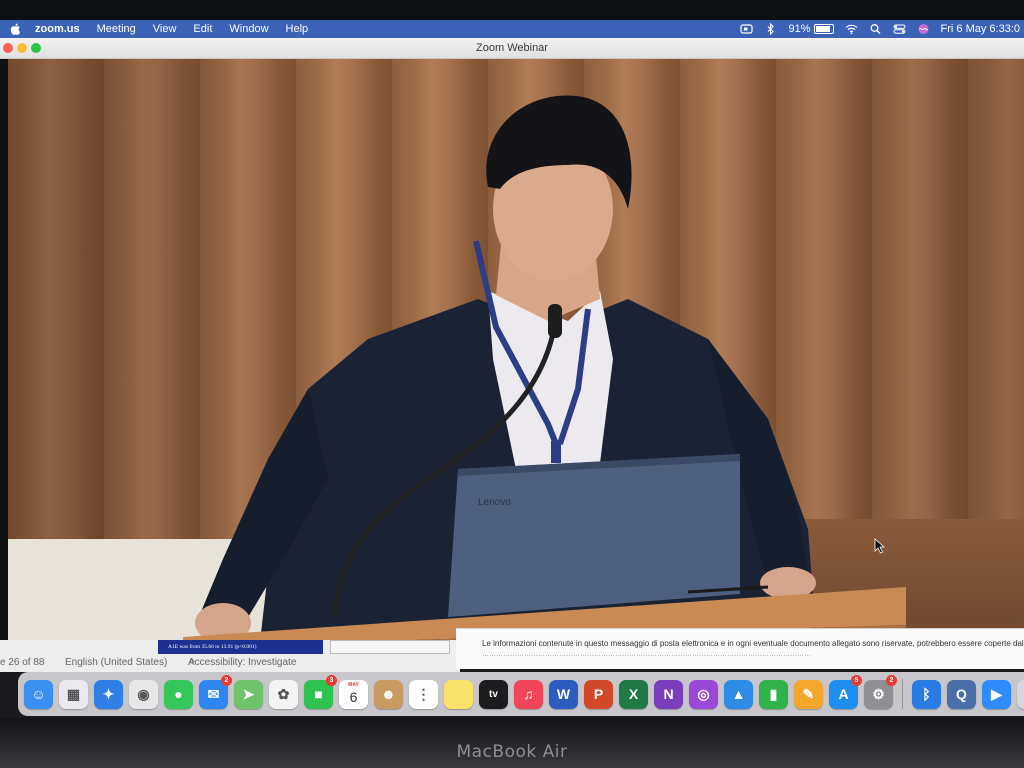  I want to click on dock-chrome-icon: ◉, so click(143, 694).